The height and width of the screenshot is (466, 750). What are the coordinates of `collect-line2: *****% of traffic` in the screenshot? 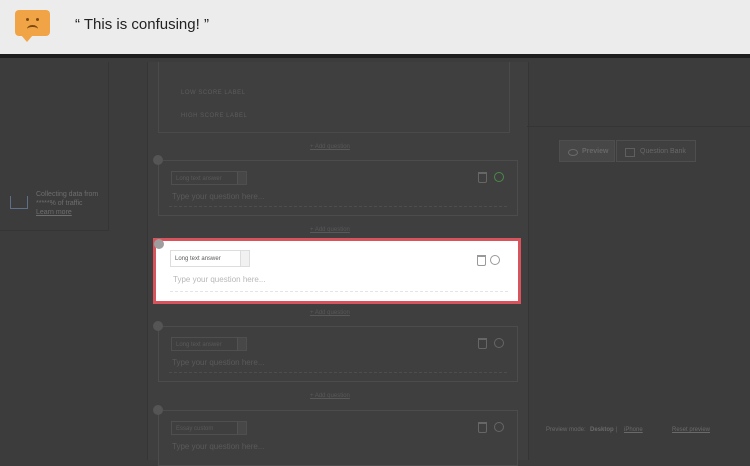 It's located at (59, 203).